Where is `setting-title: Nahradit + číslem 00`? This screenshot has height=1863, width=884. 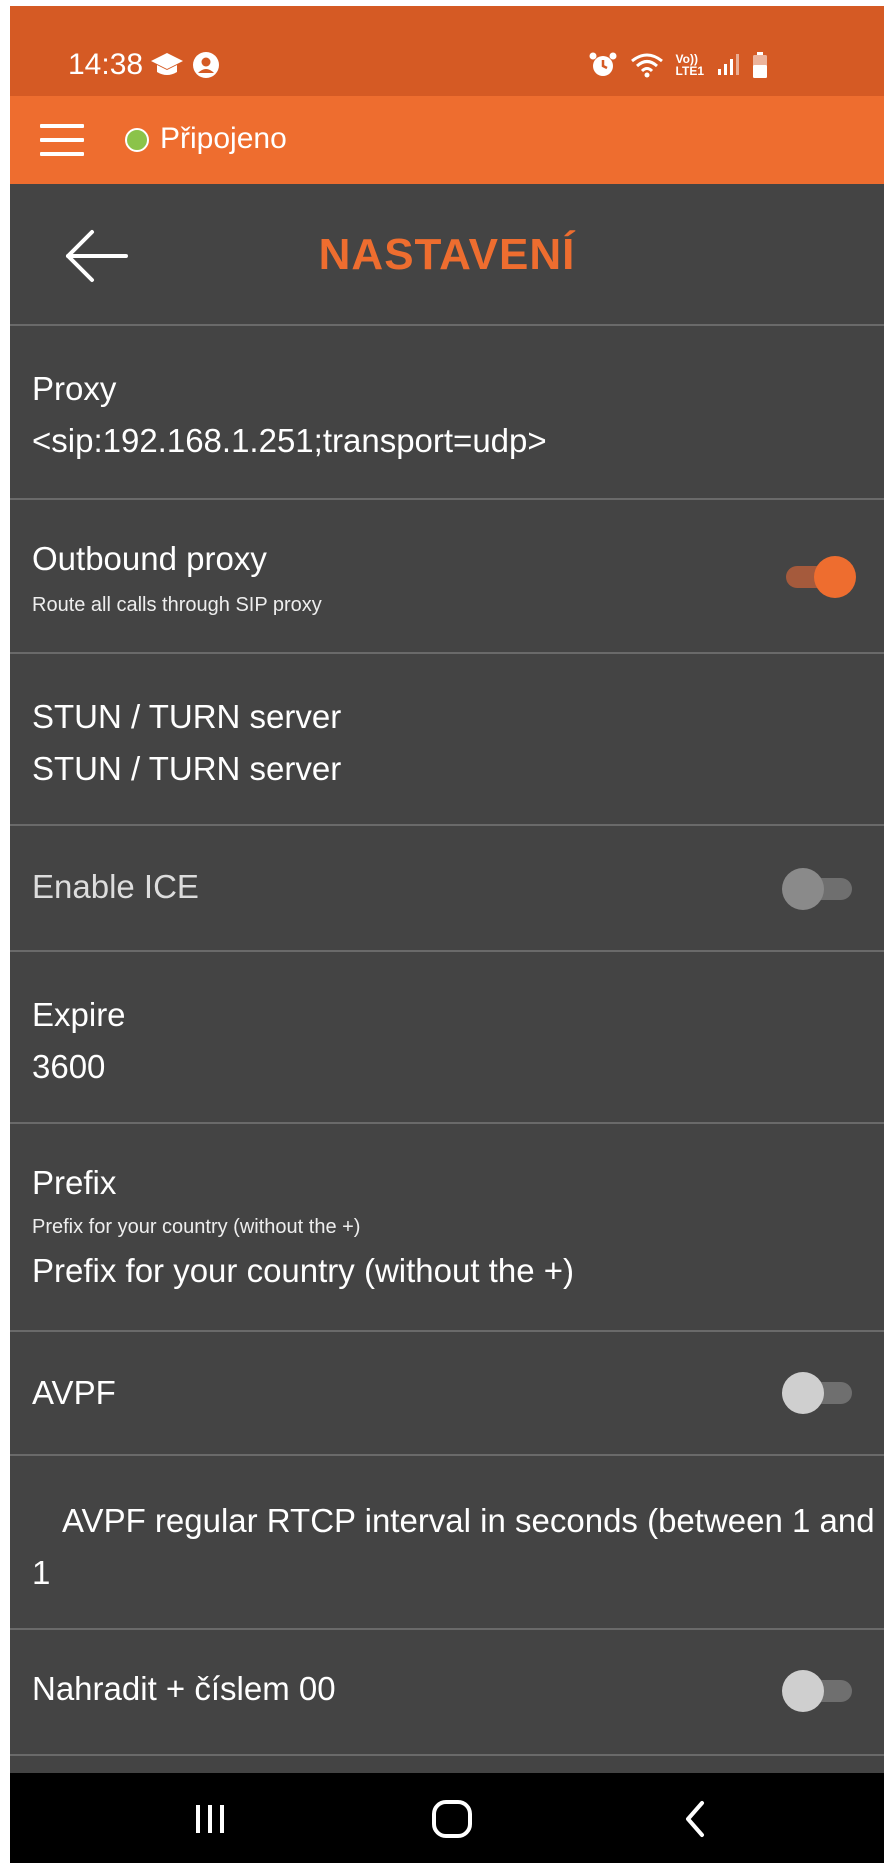
setting-title: Nahradit + číslem 00 is located at coordinates (184, 1688).